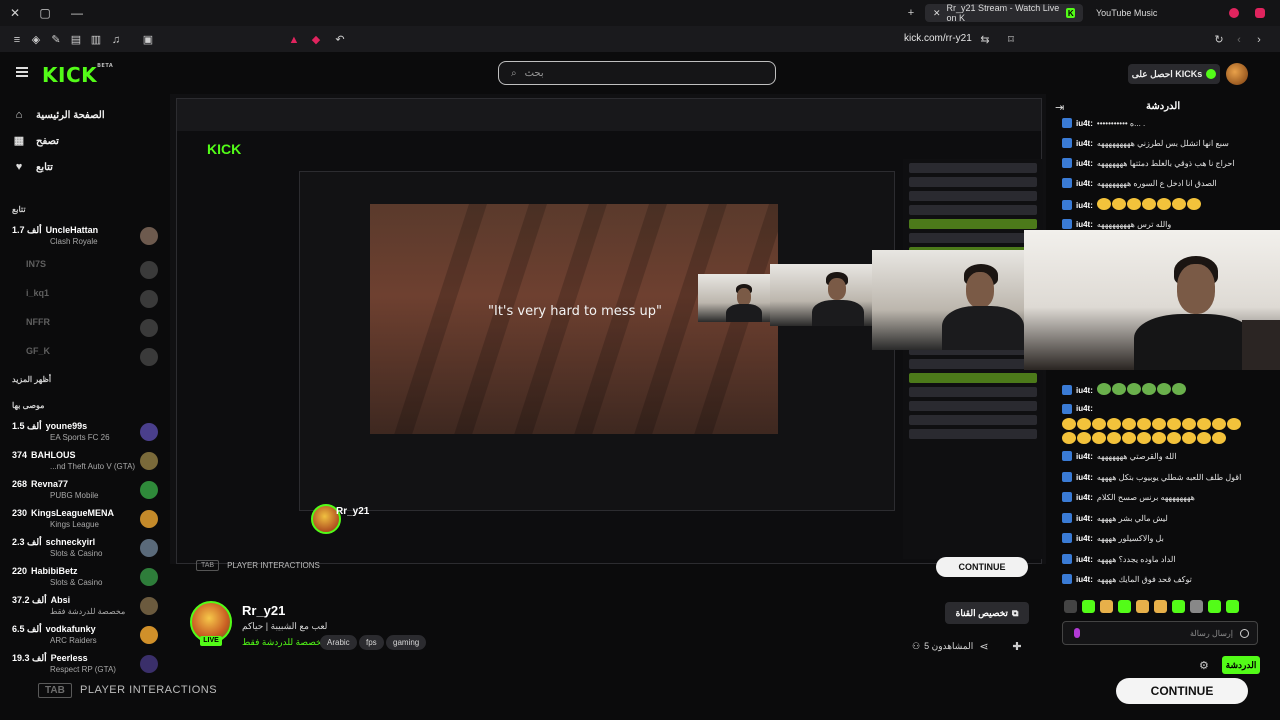  I want to click on sidebar-item-home: ⌂ الصفحة الرئيسية, so click(58, 115).